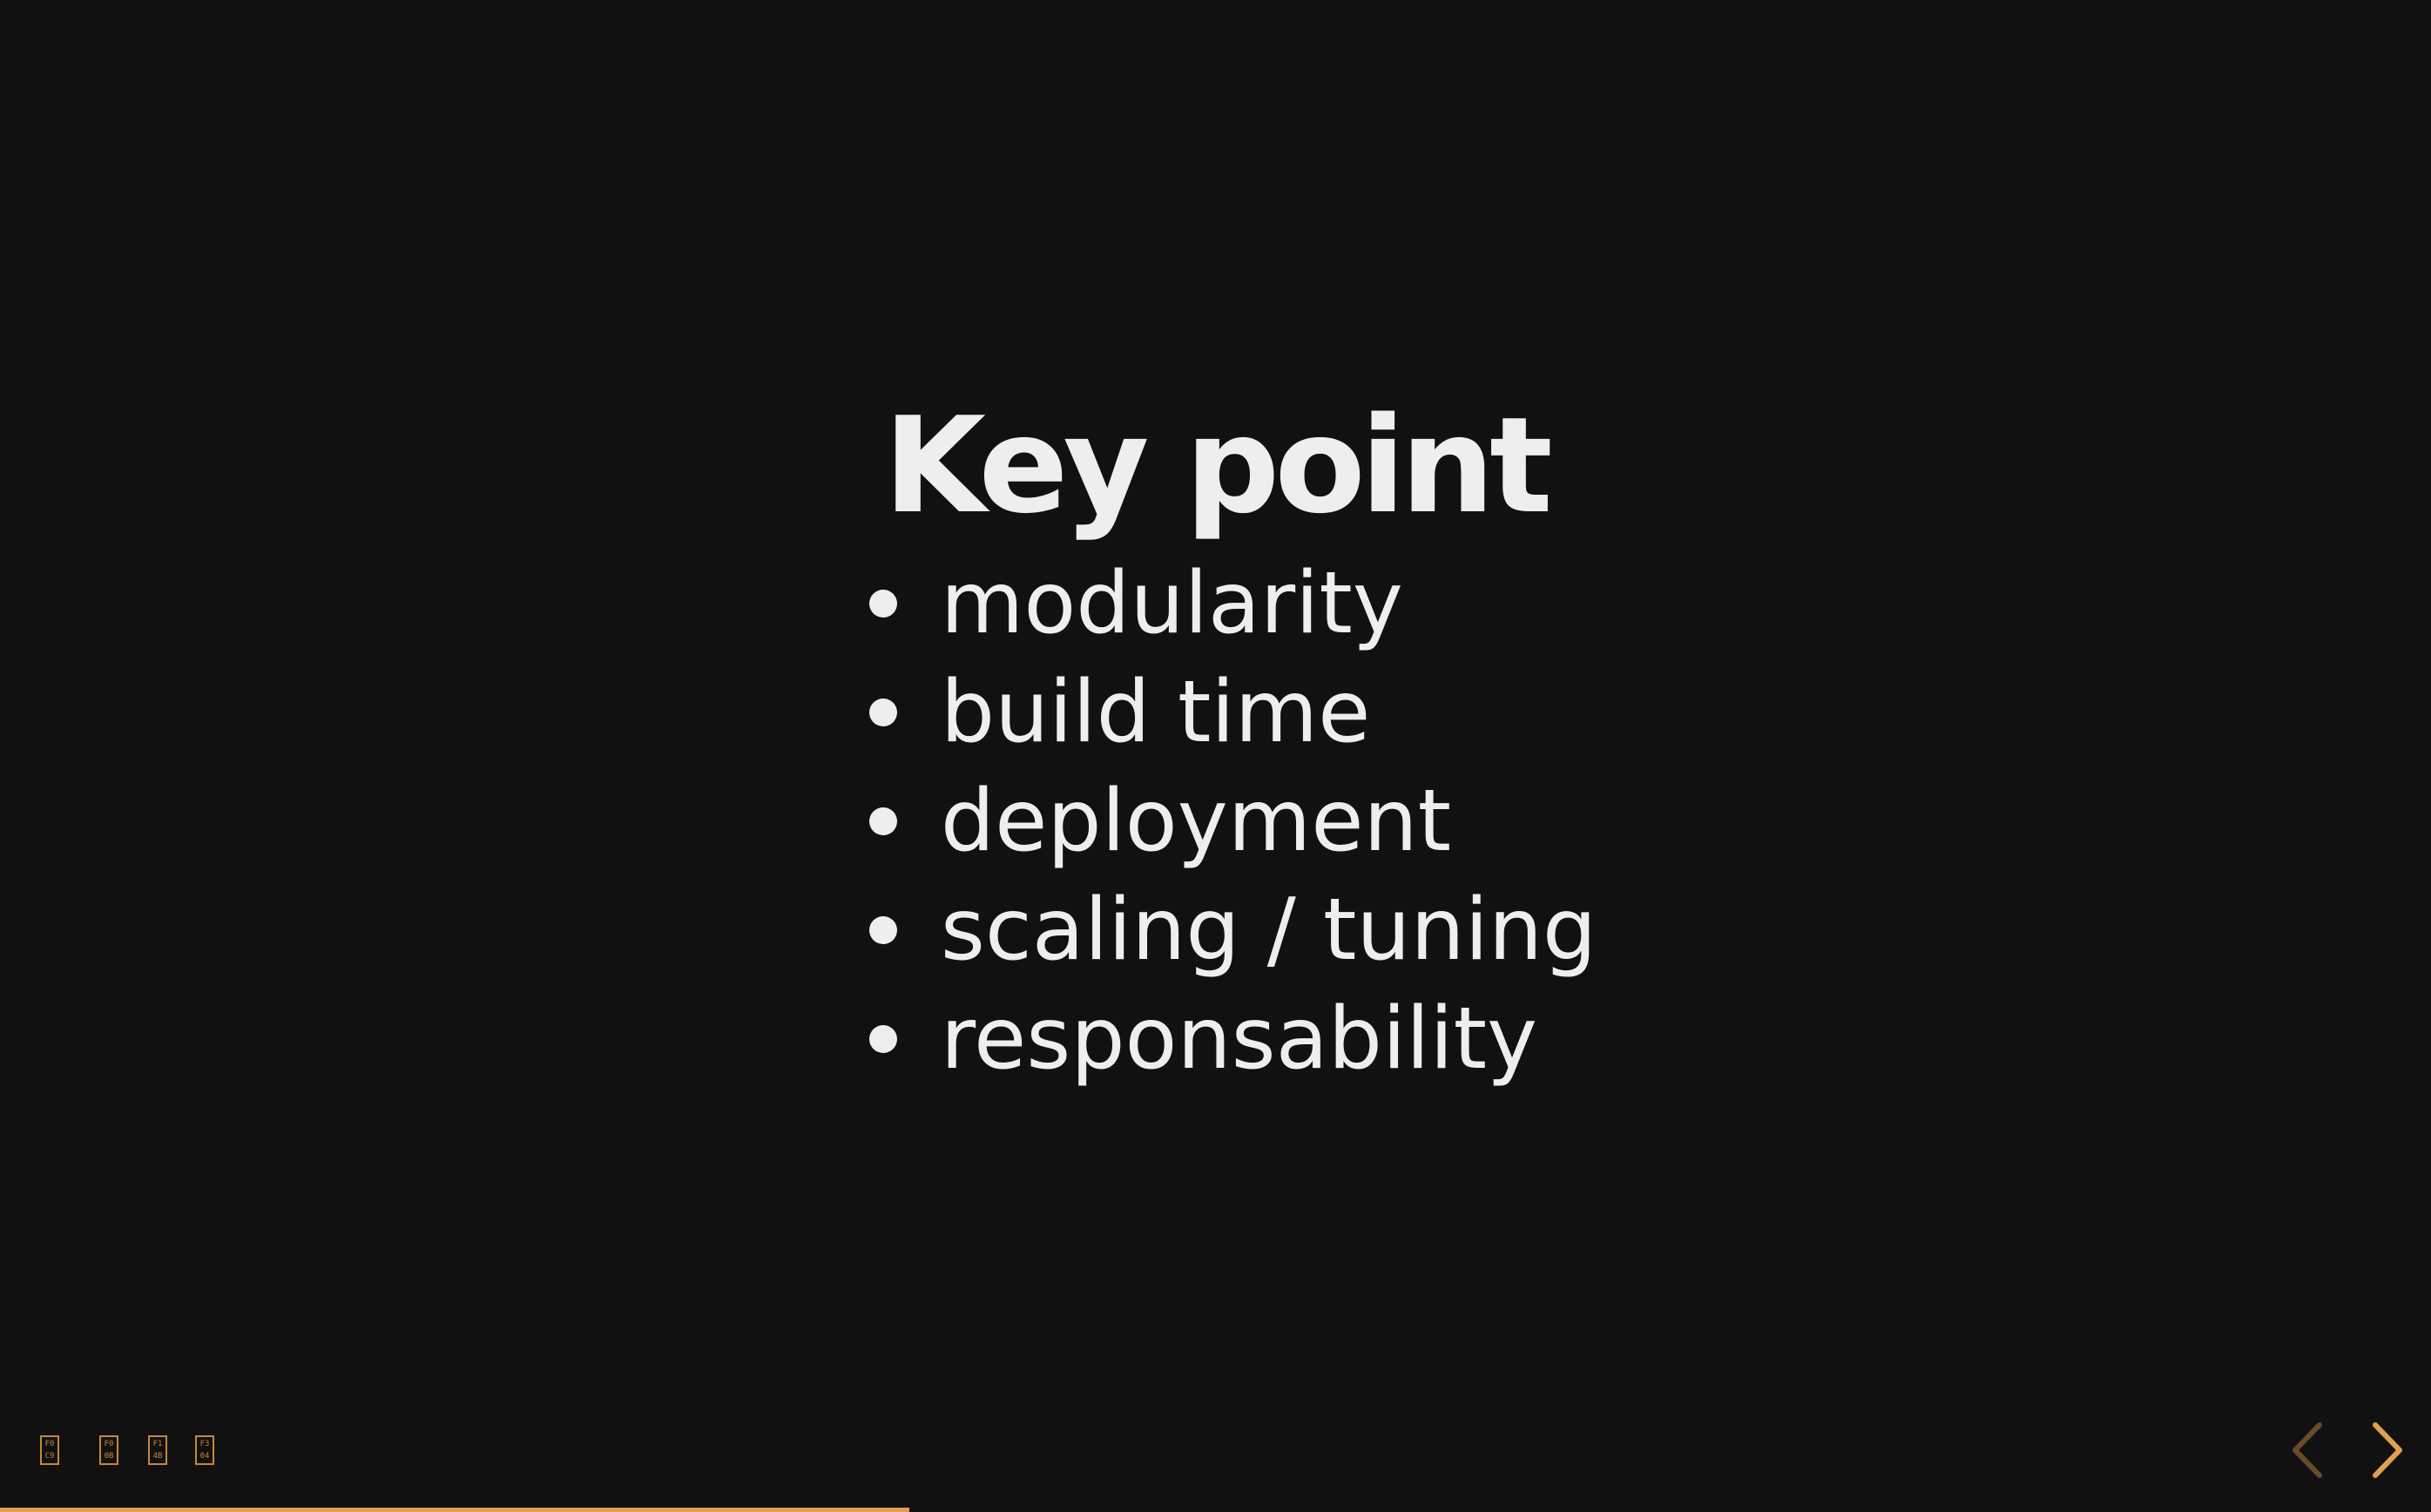  I want to click on bullet-item: responsability, so click(1233, 1038).